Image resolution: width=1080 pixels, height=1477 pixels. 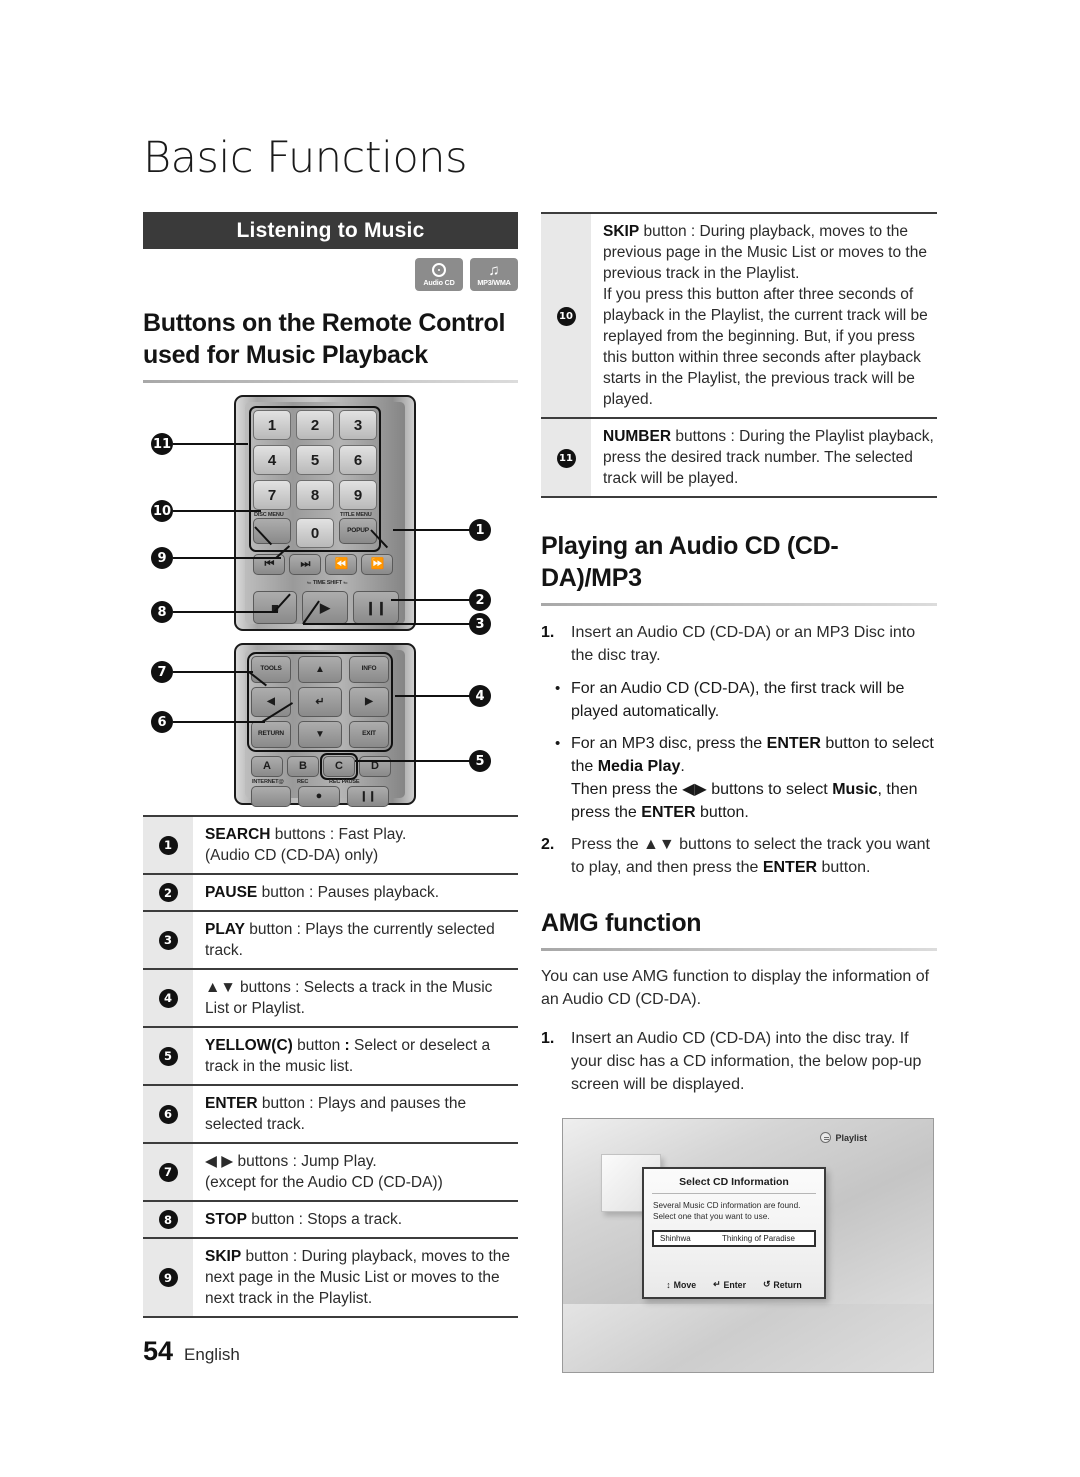 I want to click on remote-key-2: 2, so click(x=315, y=425).